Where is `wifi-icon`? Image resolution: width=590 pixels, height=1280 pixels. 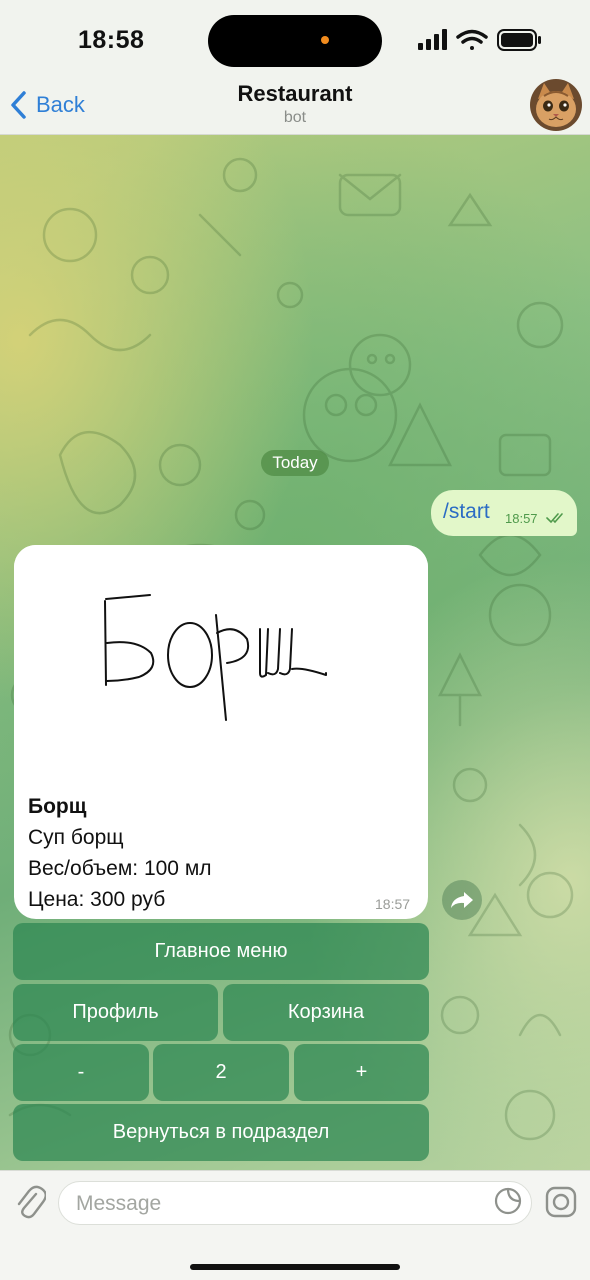
wifi-icon is located at coordinates (472, 39).